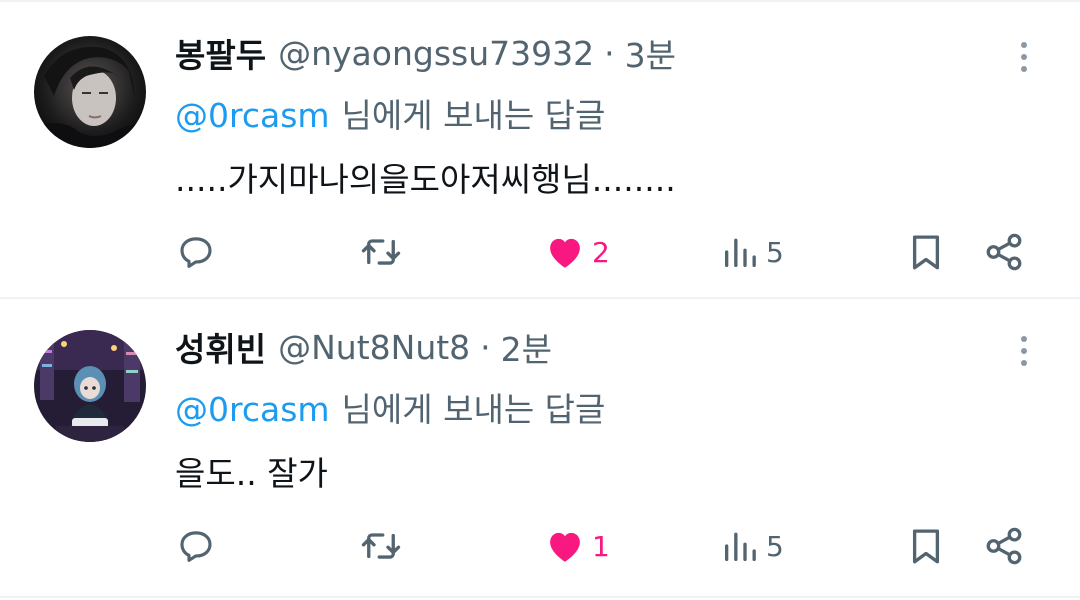 The image size is (1080, 600). I want to click on like-count: 2, so click(601, 252).